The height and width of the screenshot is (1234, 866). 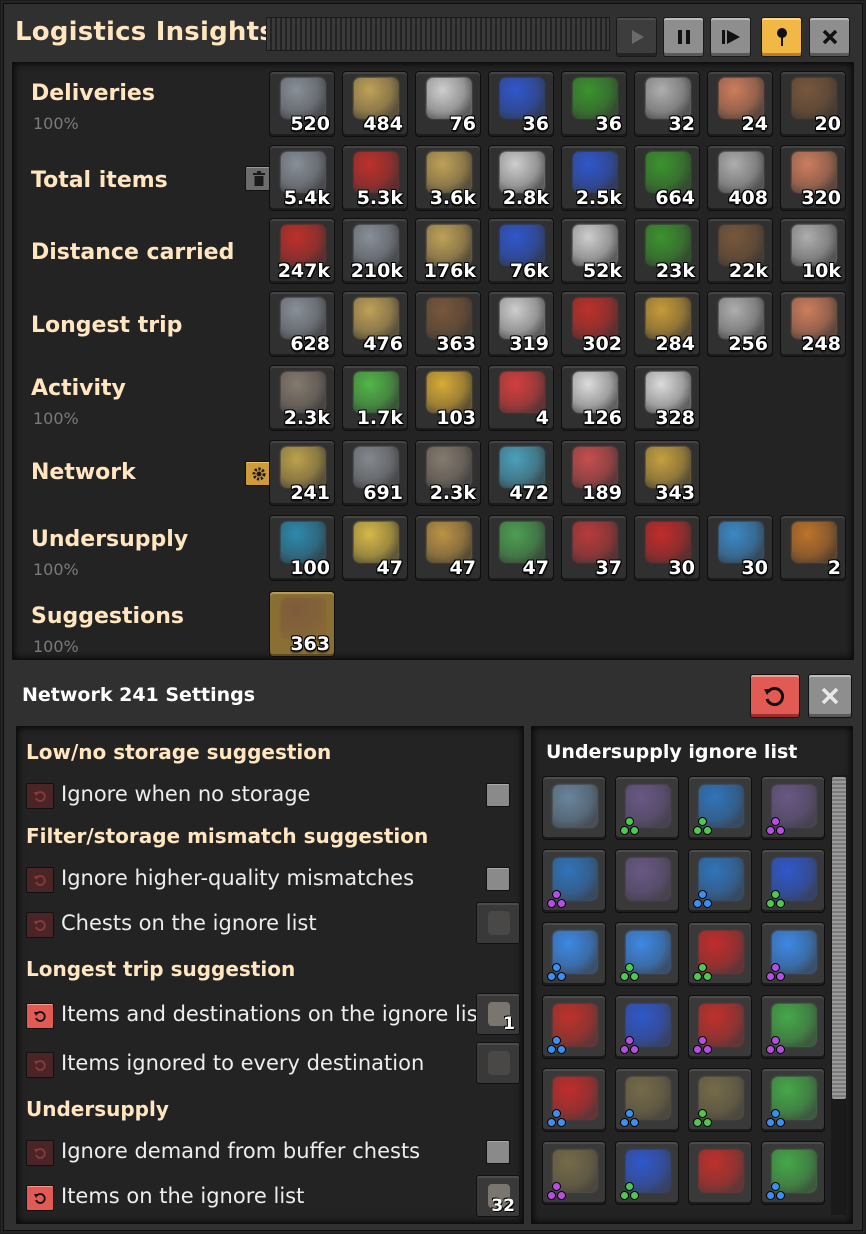 What do you see at coordinates (448, 178) in the screenshot?
I see `total-item-slot: 3.6k` at bounding box center [448, 178].